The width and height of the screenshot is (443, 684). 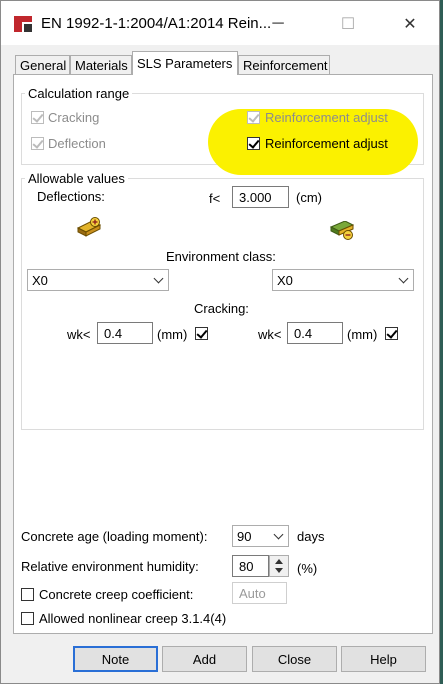 I want to click on concrete-age-unit: days, so click(x=311, y=536).